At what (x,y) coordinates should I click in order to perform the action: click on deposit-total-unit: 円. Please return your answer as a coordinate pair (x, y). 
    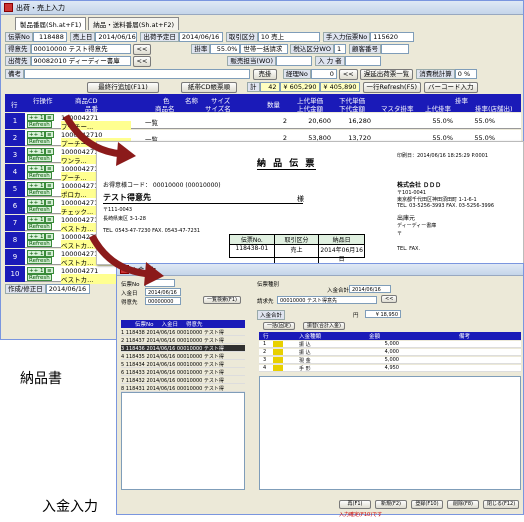
    Looking at the image, I should click on (356, 316).